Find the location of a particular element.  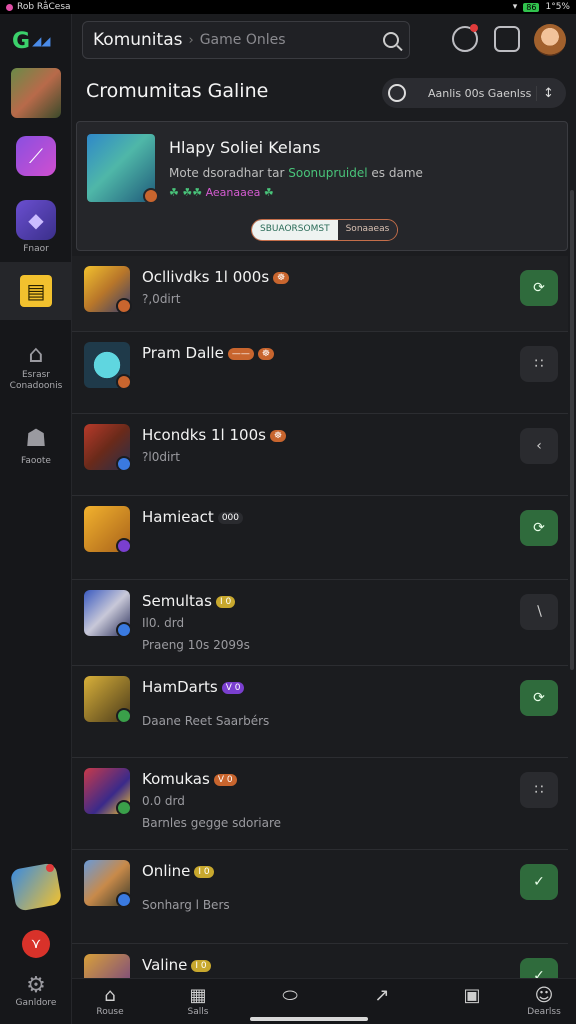

gear-icon: ⚙ is located at coordinates (36, 985).